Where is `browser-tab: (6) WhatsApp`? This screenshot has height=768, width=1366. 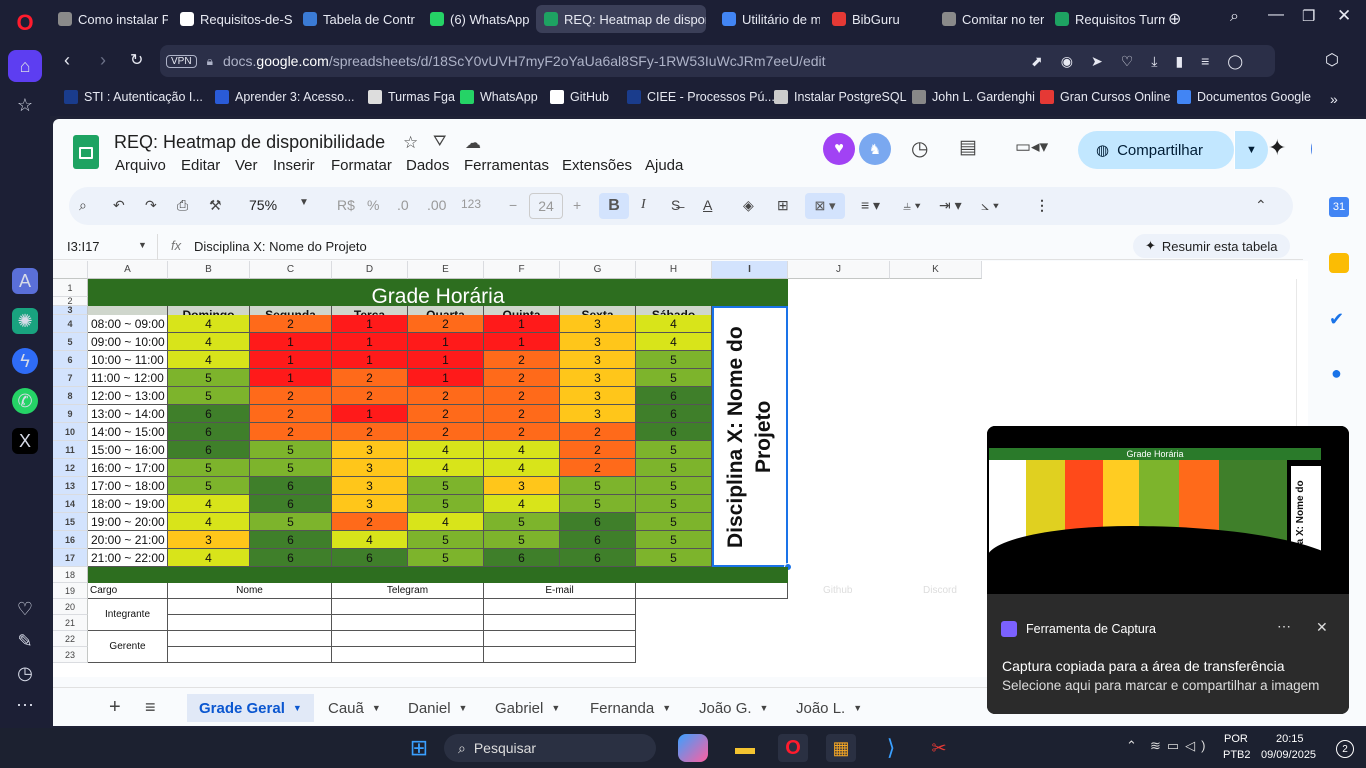
browser-tab: (6) WhatsApp is located at coordinates (477, 19).